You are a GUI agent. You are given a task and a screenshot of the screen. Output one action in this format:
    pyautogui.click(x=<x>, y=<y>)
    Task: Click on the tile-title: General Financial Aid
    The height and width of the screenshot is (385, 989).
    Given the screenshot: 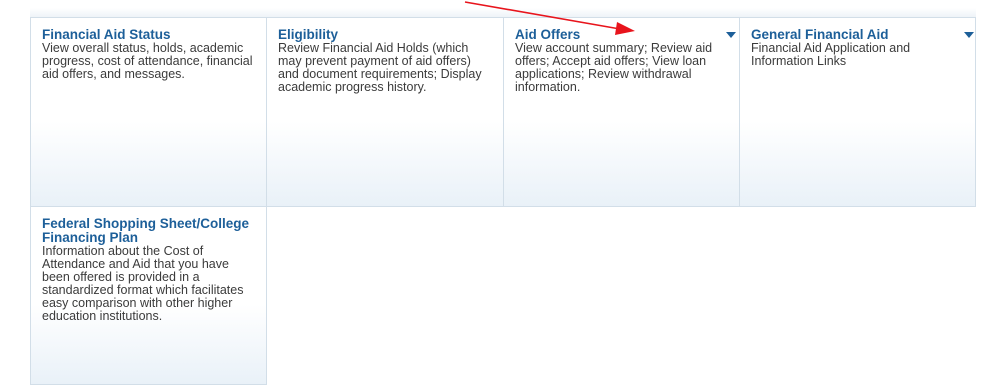 What is the action you would take?
    pyautogui.click(x=852, y=35)
    